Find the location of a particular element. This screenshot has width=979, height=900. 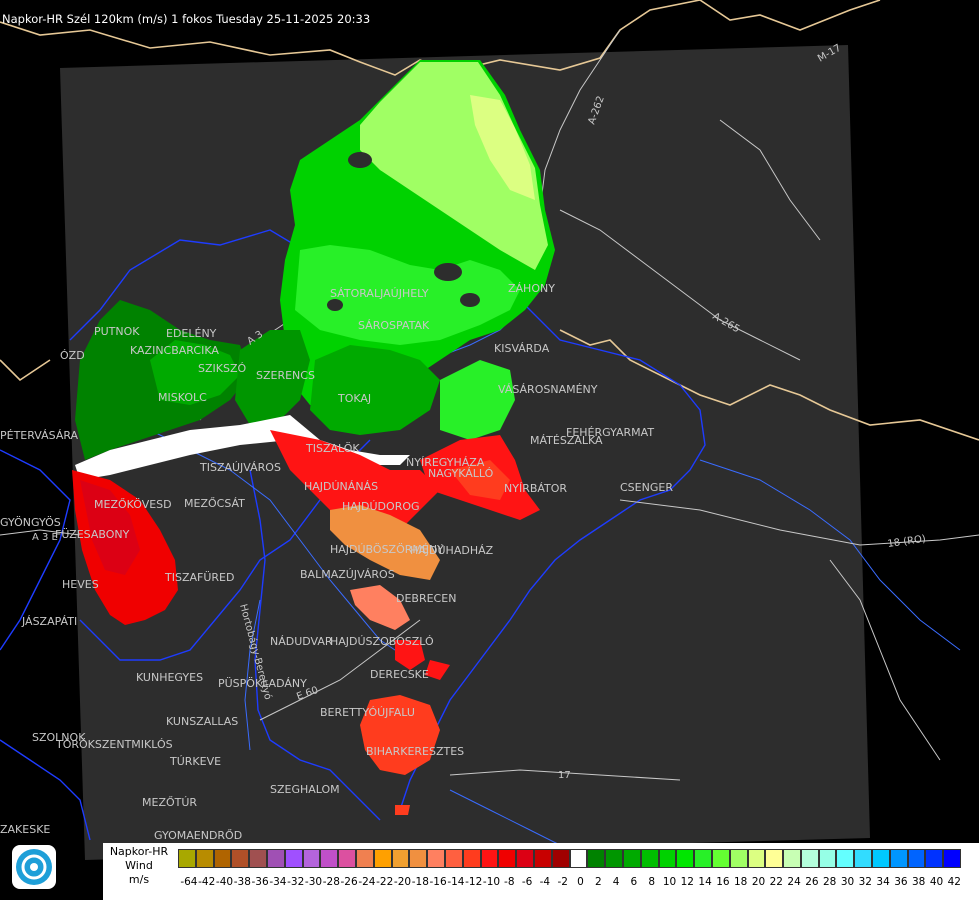

legend-title-line2: Wind is located at coordinates (139, 865).